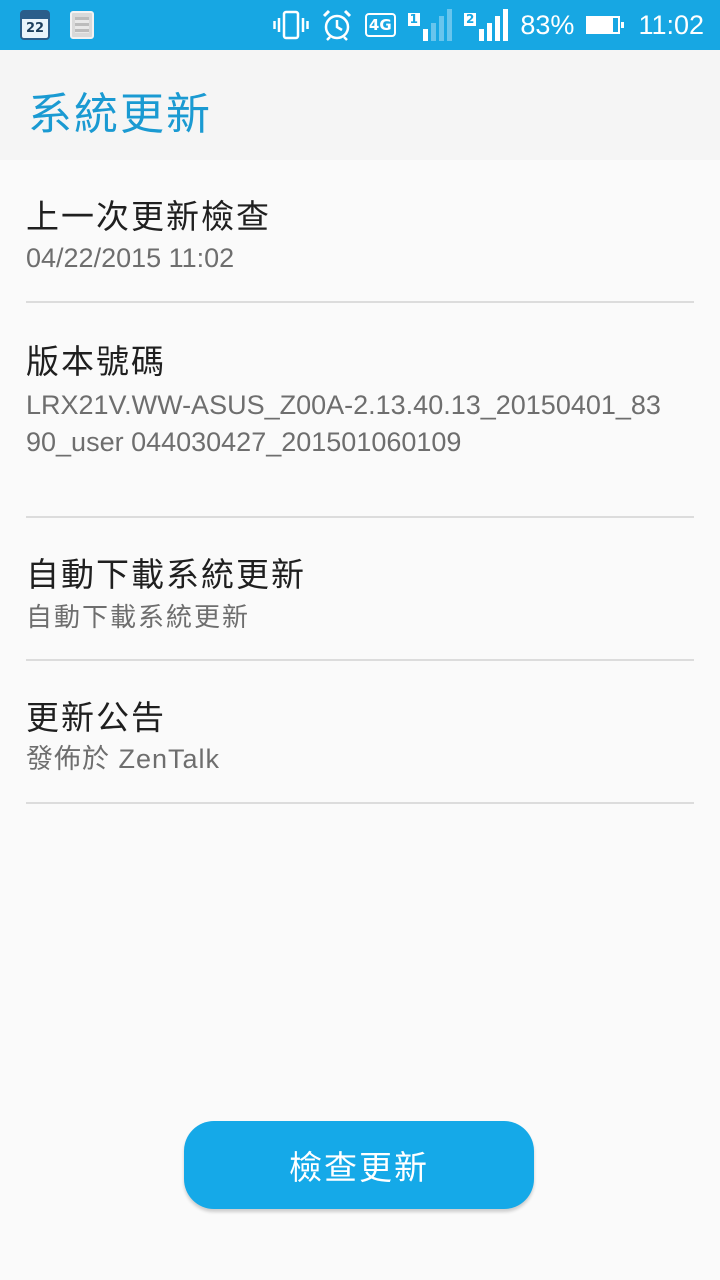 This screenshot has width=720, height=1280. Describe the element at coordinates (360, 105) in the screenshot. I see `app-bar: 系統更新` at that location.